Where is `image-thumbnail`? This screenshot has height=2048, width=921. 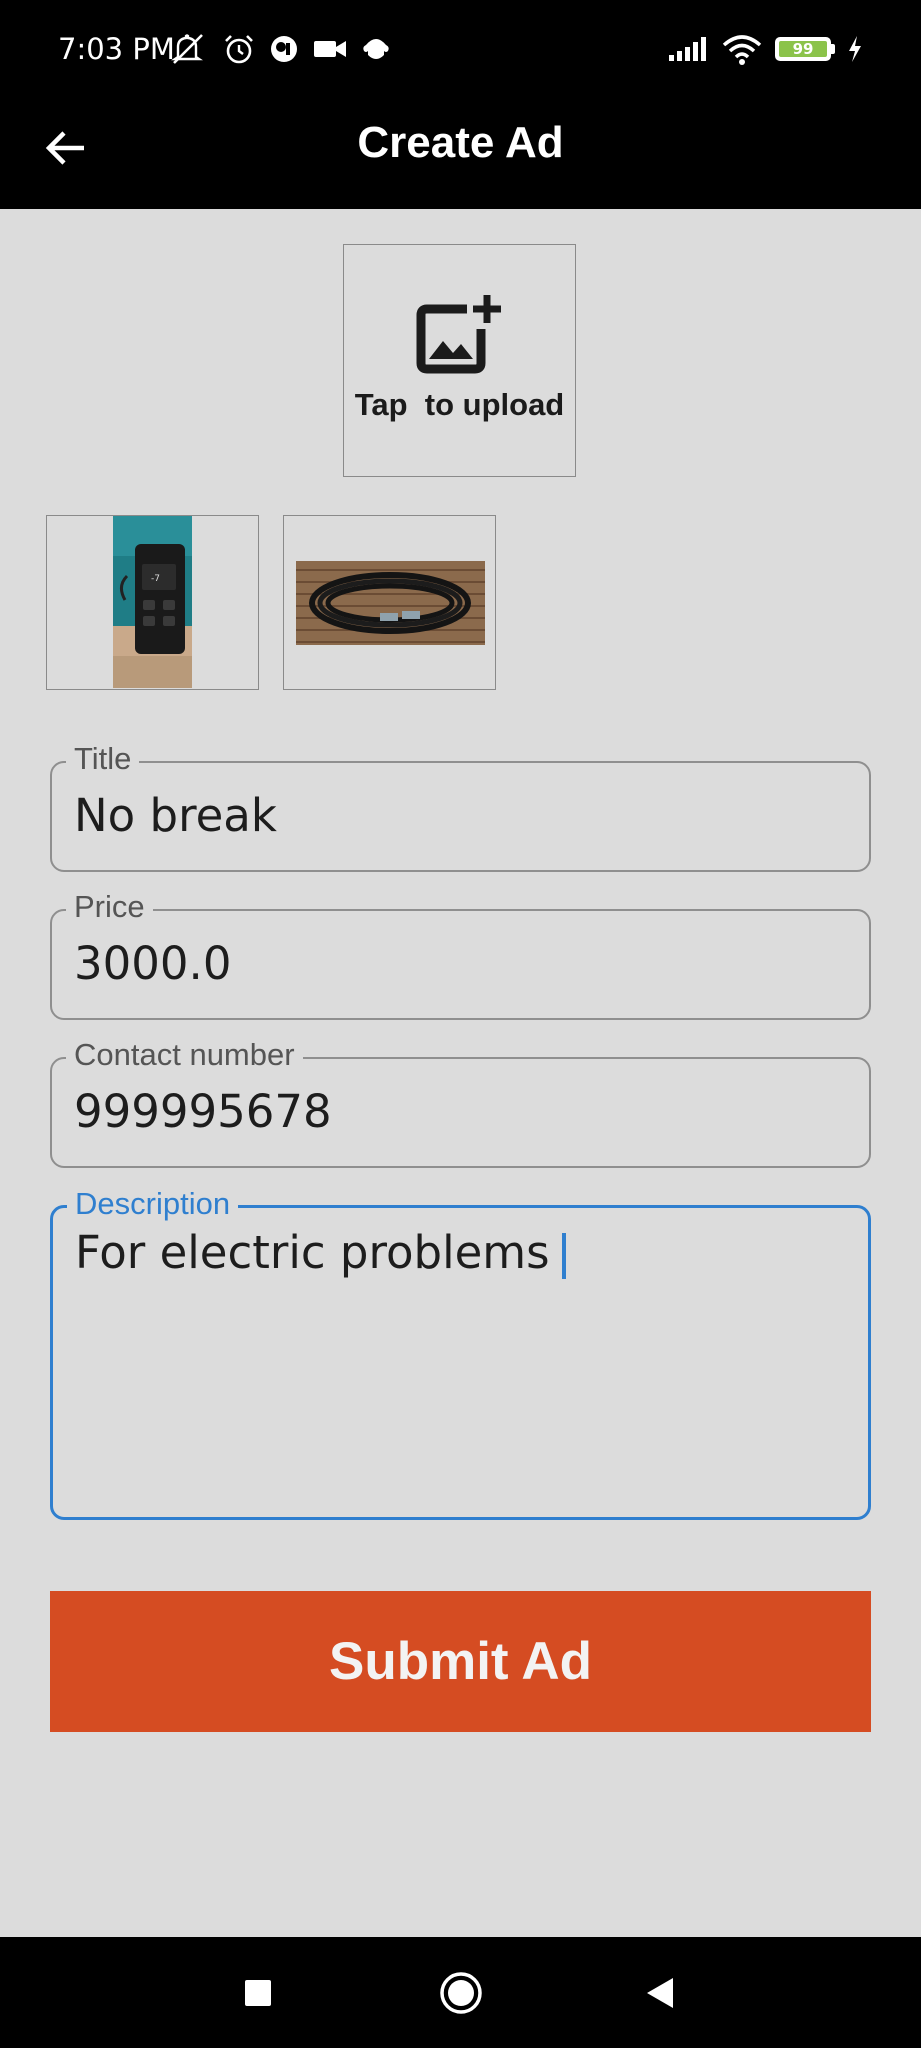 image-thumbnail is located at coordinates (389, 602).